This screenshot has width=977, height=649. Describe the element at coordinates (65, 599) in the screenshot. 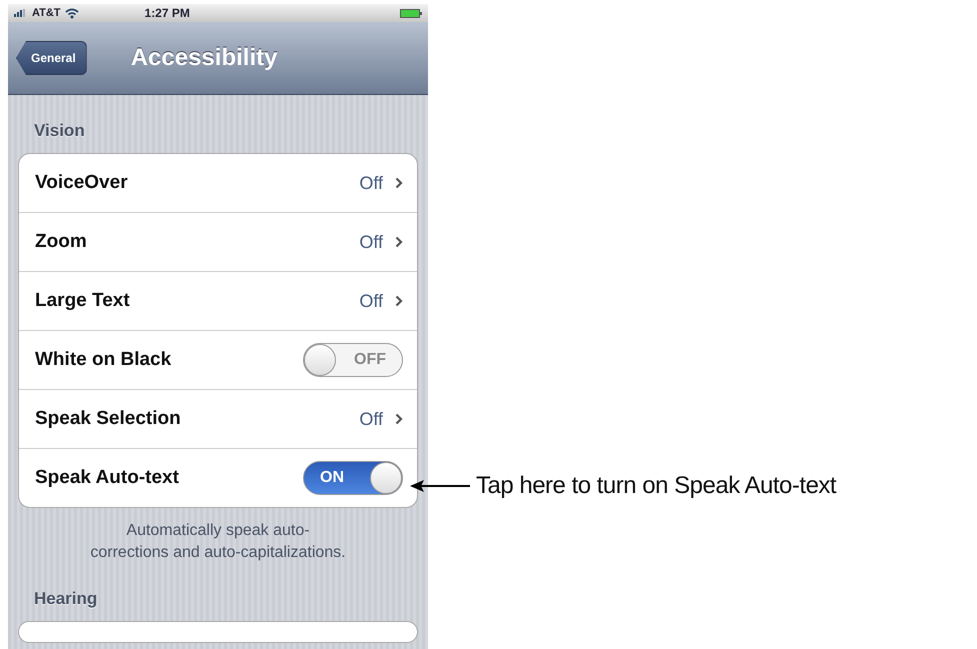

I see `section-header: Hearing` at that location.